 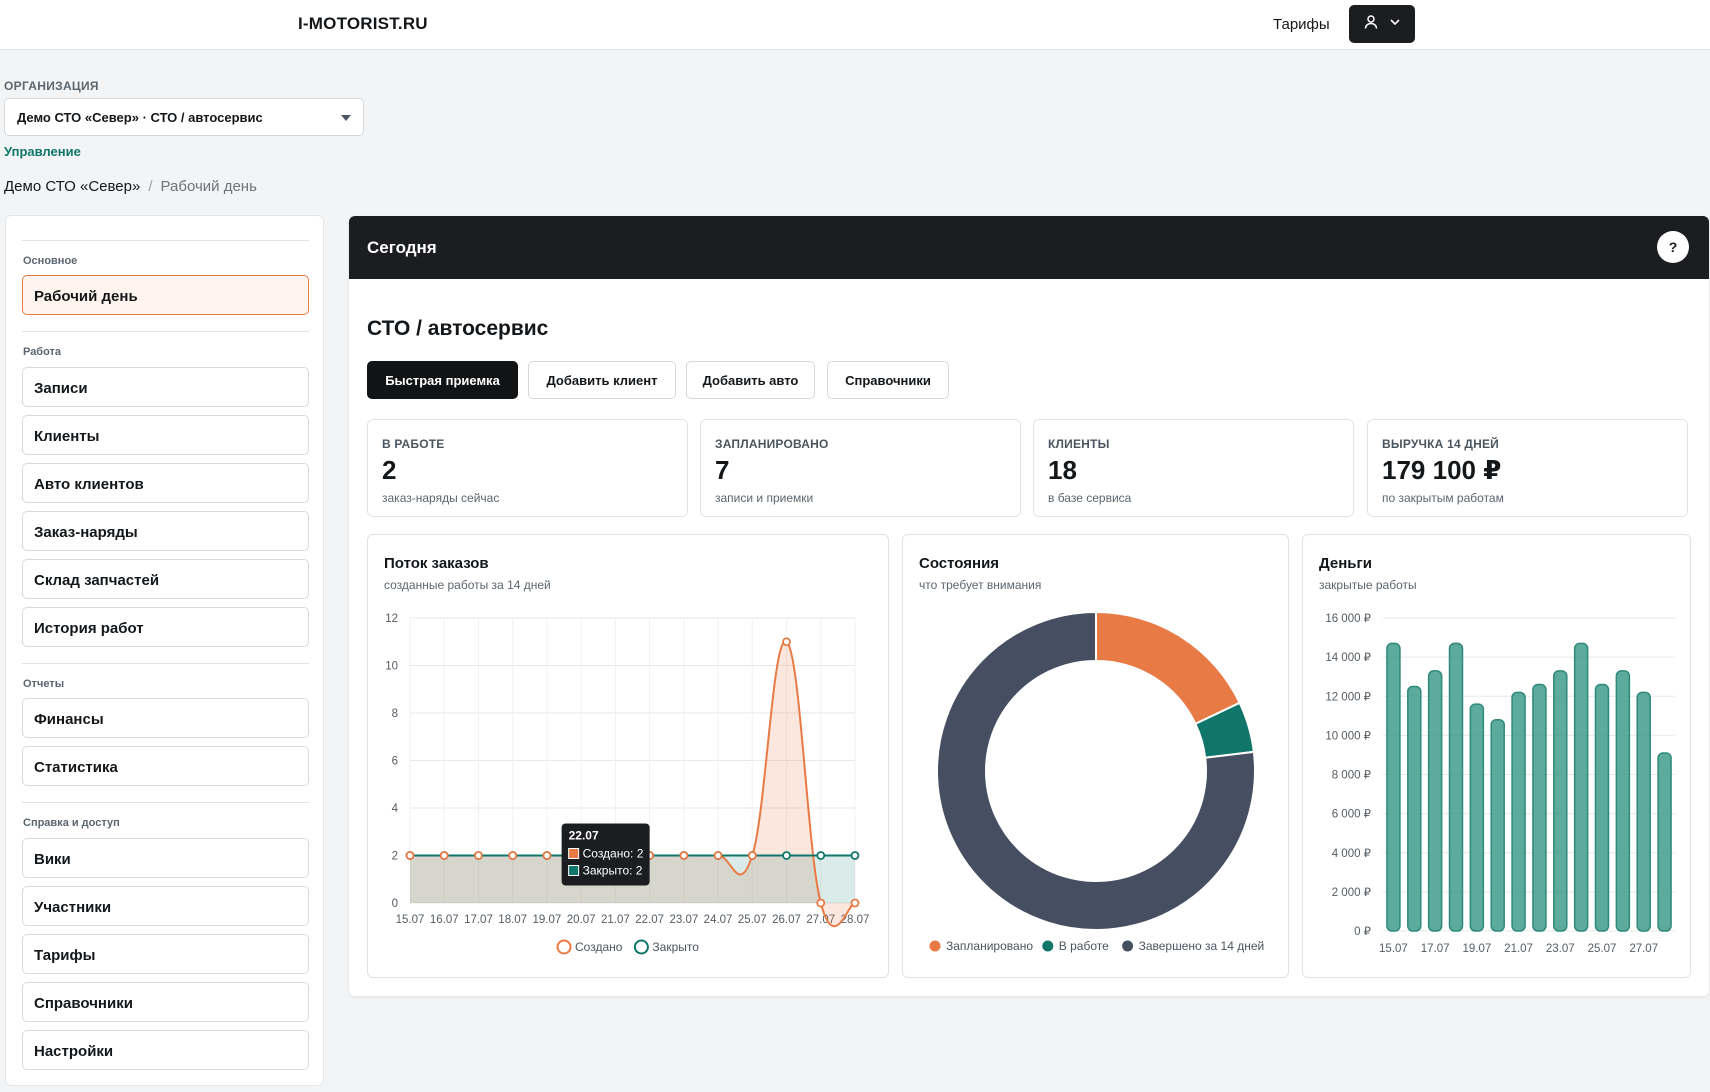 I want to click on sidebar-section-main: Основное, so click(x=50, y=261).